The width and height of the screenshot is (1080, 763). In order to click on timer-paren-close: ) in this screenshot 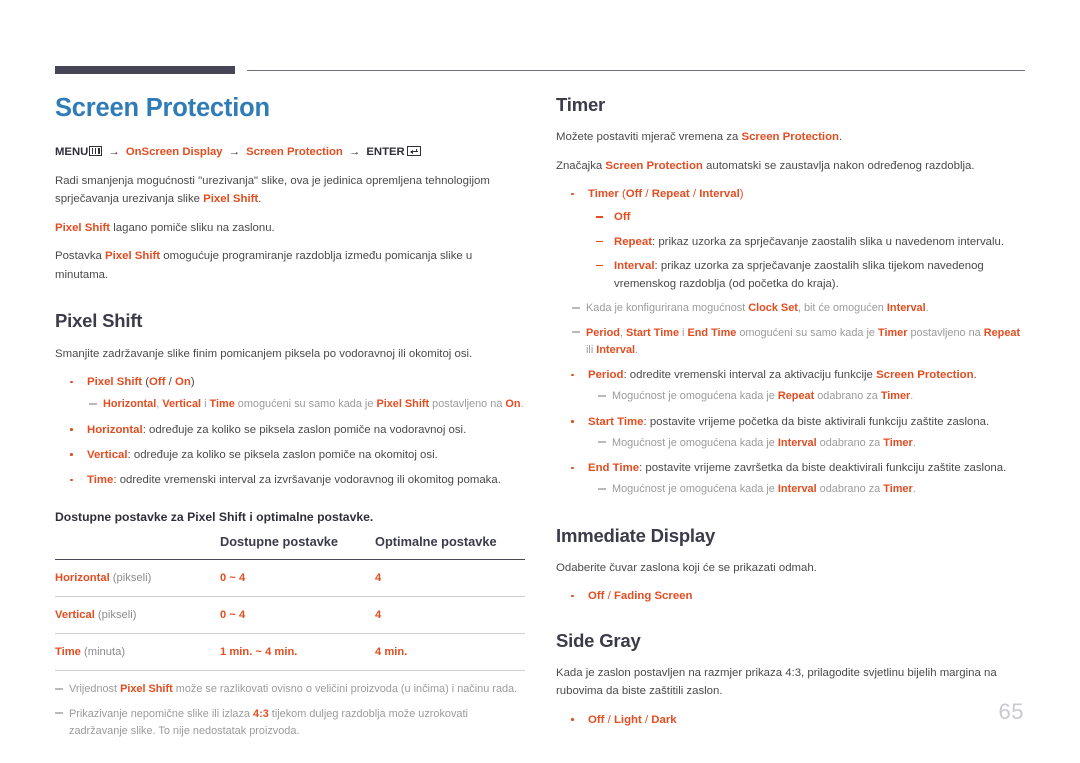, I will do `click(741, 194)`.